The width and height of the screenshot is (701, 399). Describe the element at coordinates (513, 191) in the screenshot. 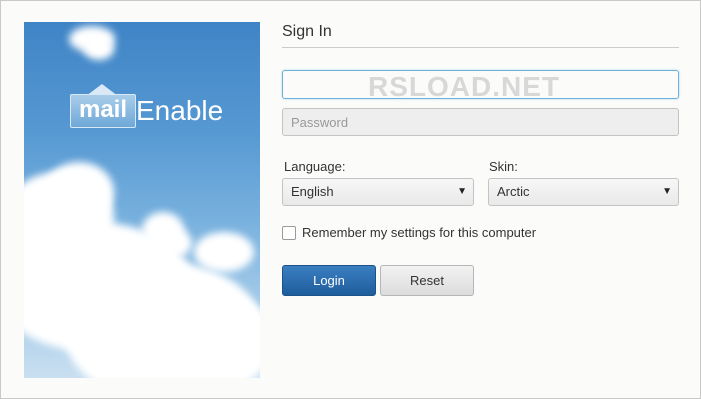

I see `skin-value: Arctic` at that location.